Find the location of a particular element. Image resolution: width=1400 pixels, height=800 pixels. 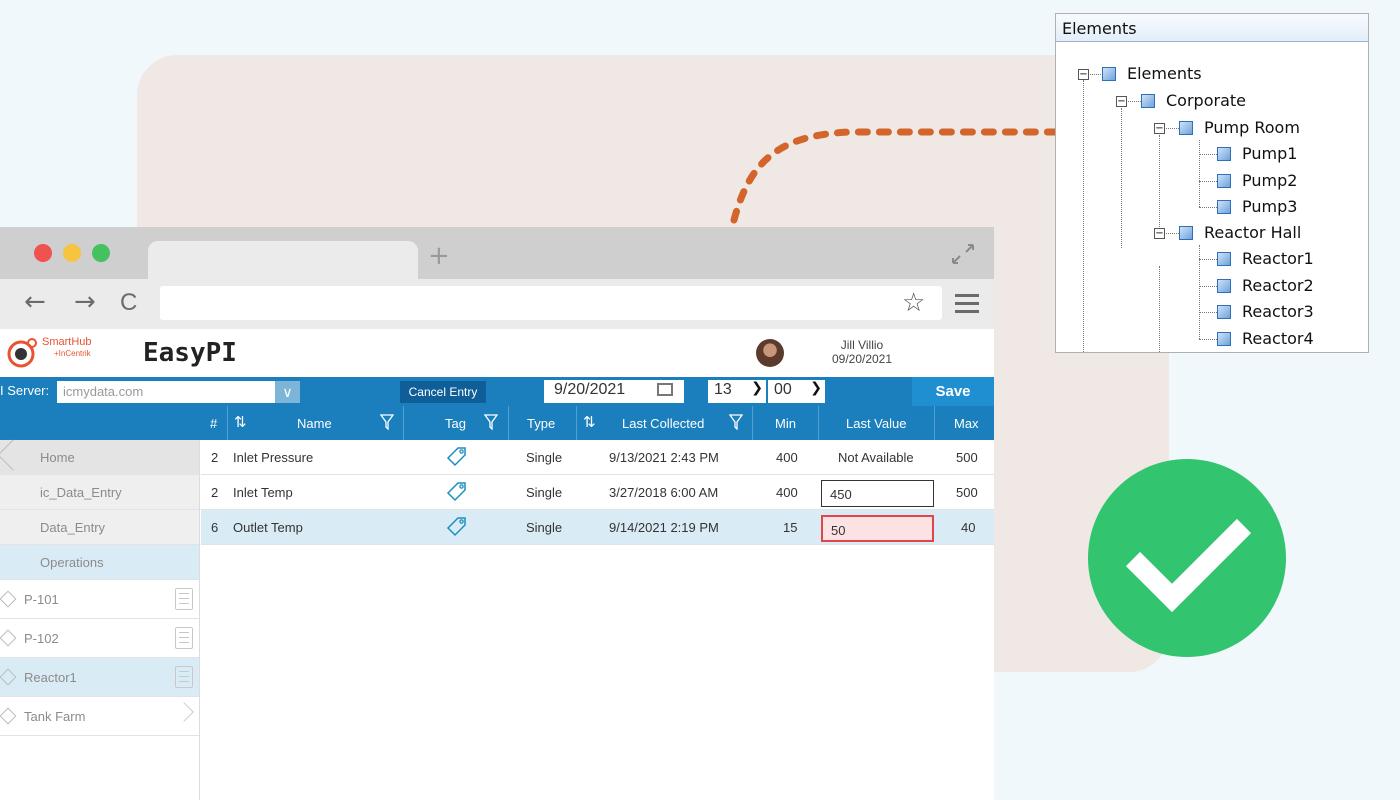

server-label: I Server: is located at coordinates (25, 390).